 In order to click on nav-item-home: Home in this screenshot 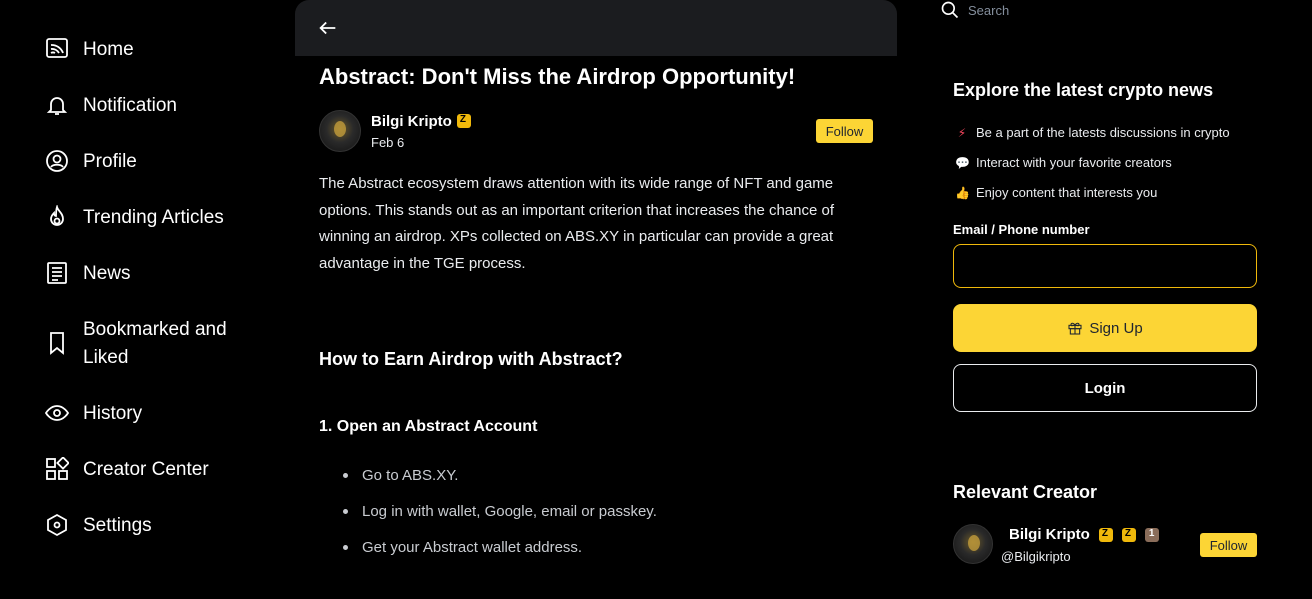, I will do `click(89, 50)`.